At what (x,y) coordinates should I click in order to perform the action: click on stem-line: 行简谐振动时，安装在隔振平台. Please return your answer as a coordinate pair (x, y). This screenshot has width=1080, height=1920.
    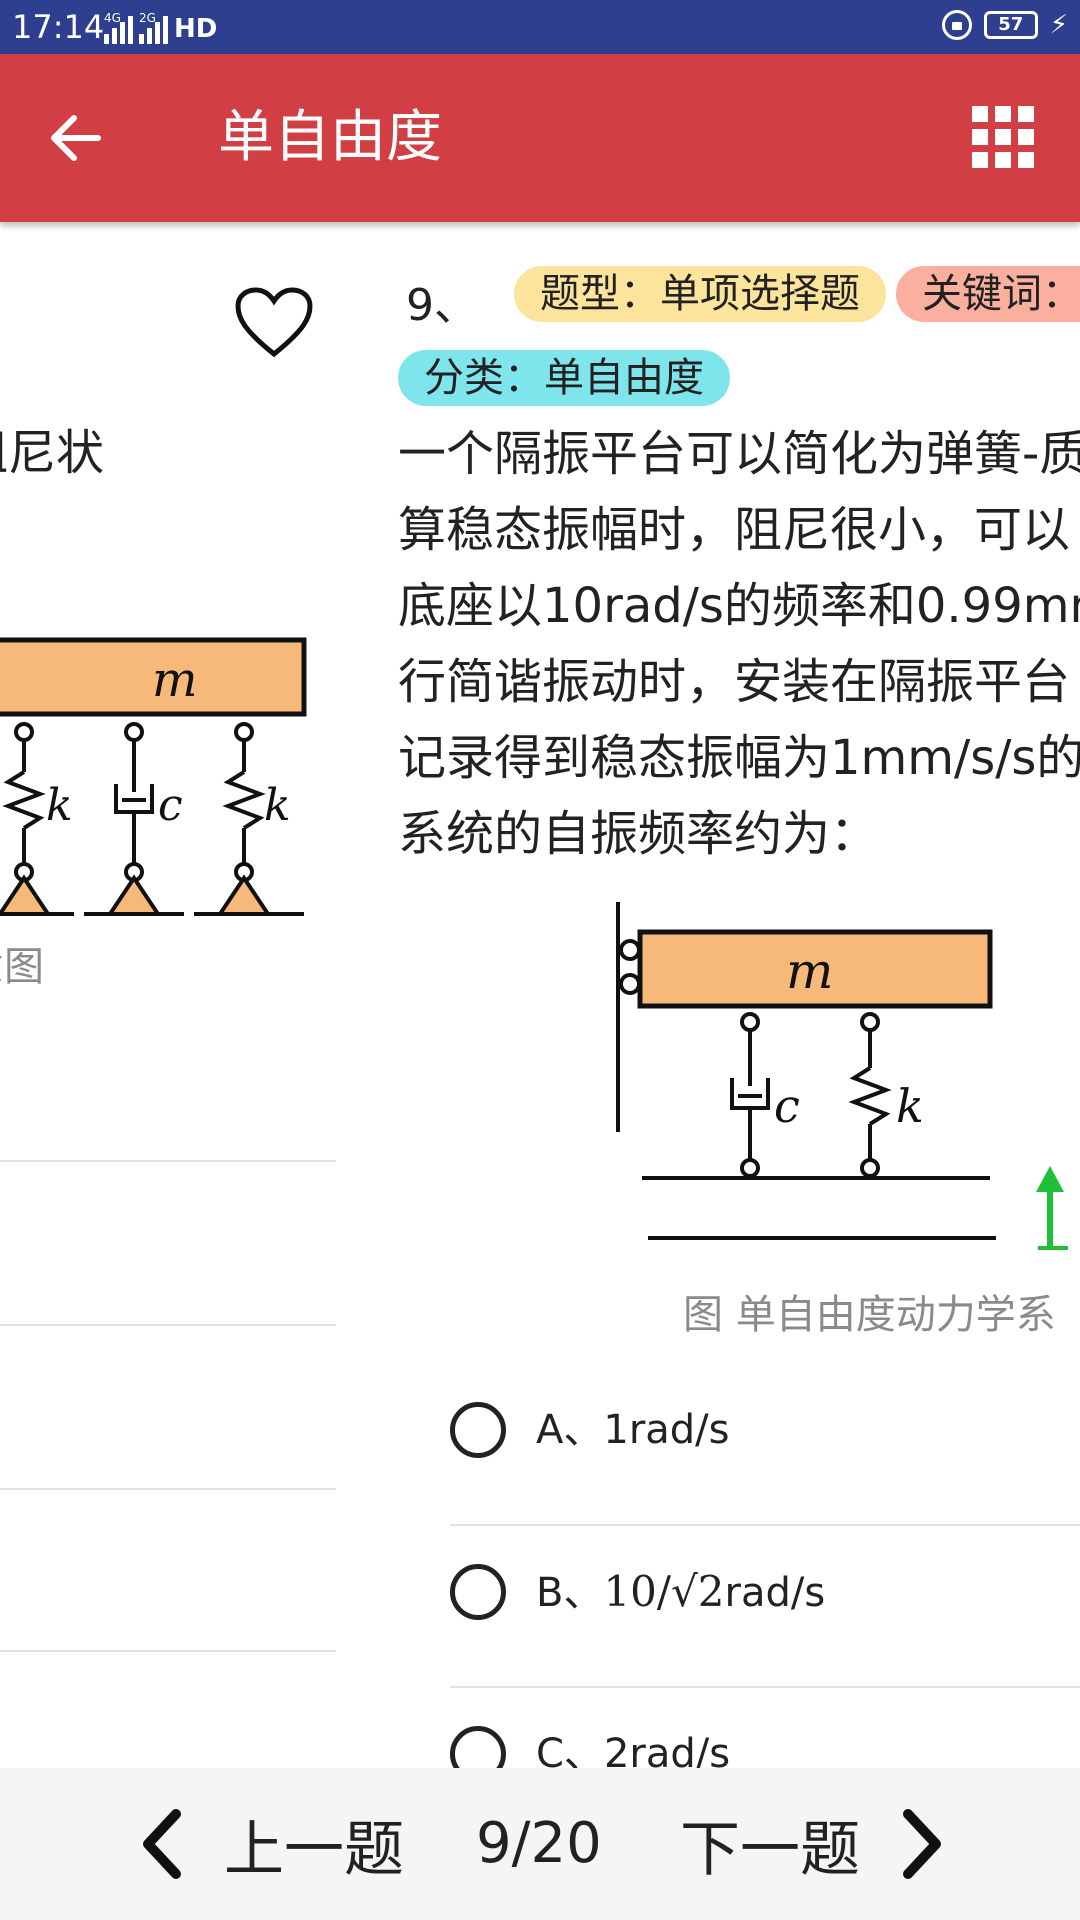
    Looking at the image, I should click on (734, 682).